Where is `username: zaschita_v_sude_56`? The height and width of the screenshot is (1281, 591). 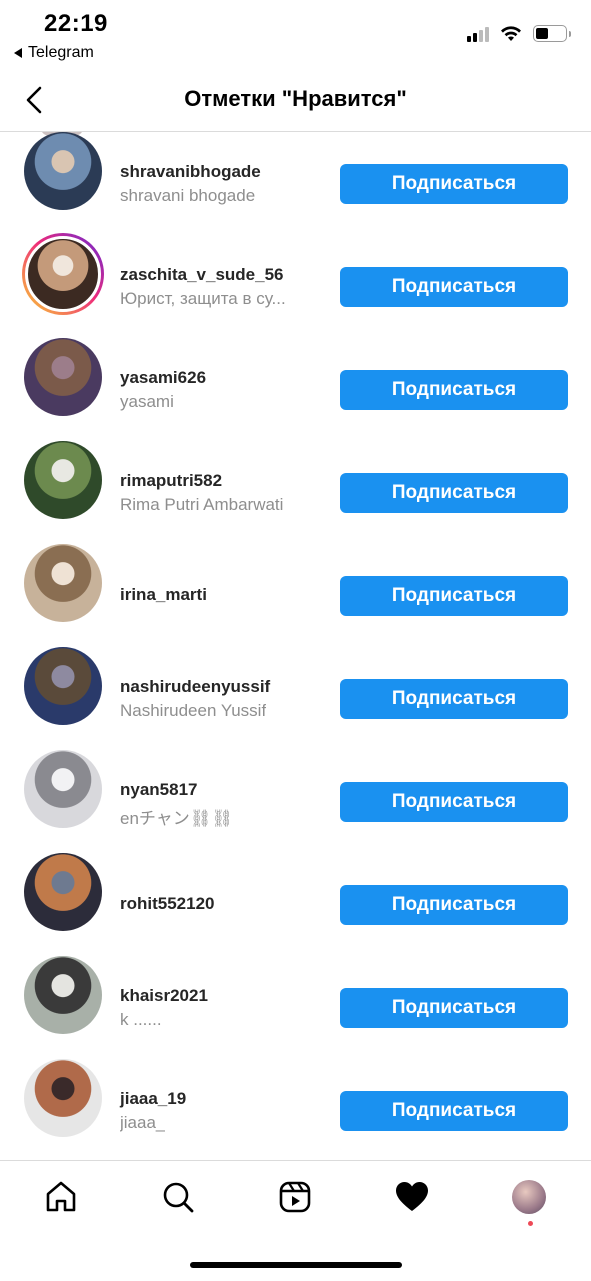 username: zaschita_v_sude_56 is located at coordinates (202, 275).